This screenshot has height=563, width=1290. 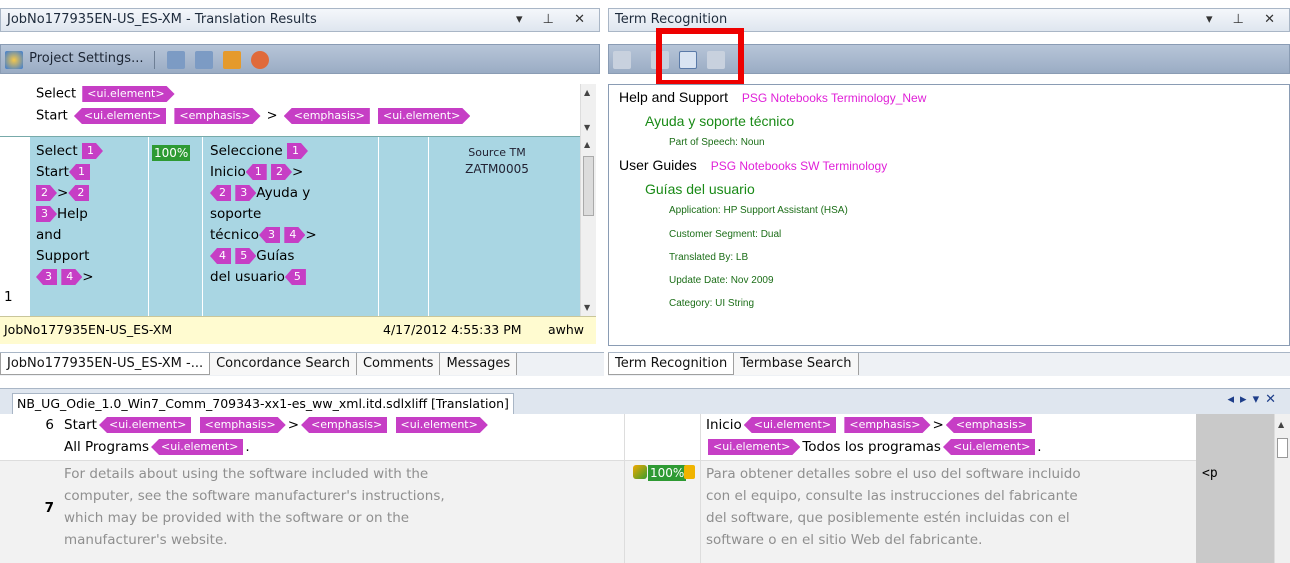 What do you see at coordinates (120, 116) in the screenshot?
I see `tag-ui-element-close: <ui.element>` at bounding box center [120, 116].